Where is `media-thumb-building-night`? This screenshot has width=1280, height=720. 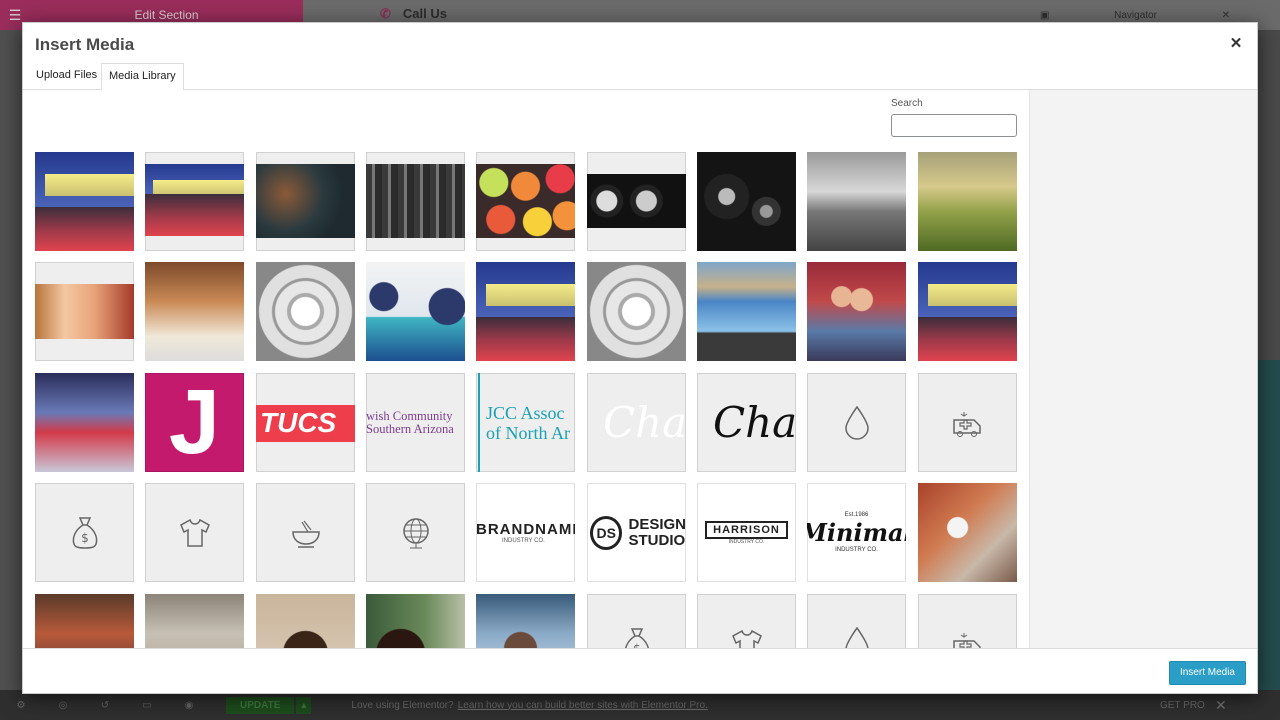
media-thumb-building-night is located at coordinates (84, 201).